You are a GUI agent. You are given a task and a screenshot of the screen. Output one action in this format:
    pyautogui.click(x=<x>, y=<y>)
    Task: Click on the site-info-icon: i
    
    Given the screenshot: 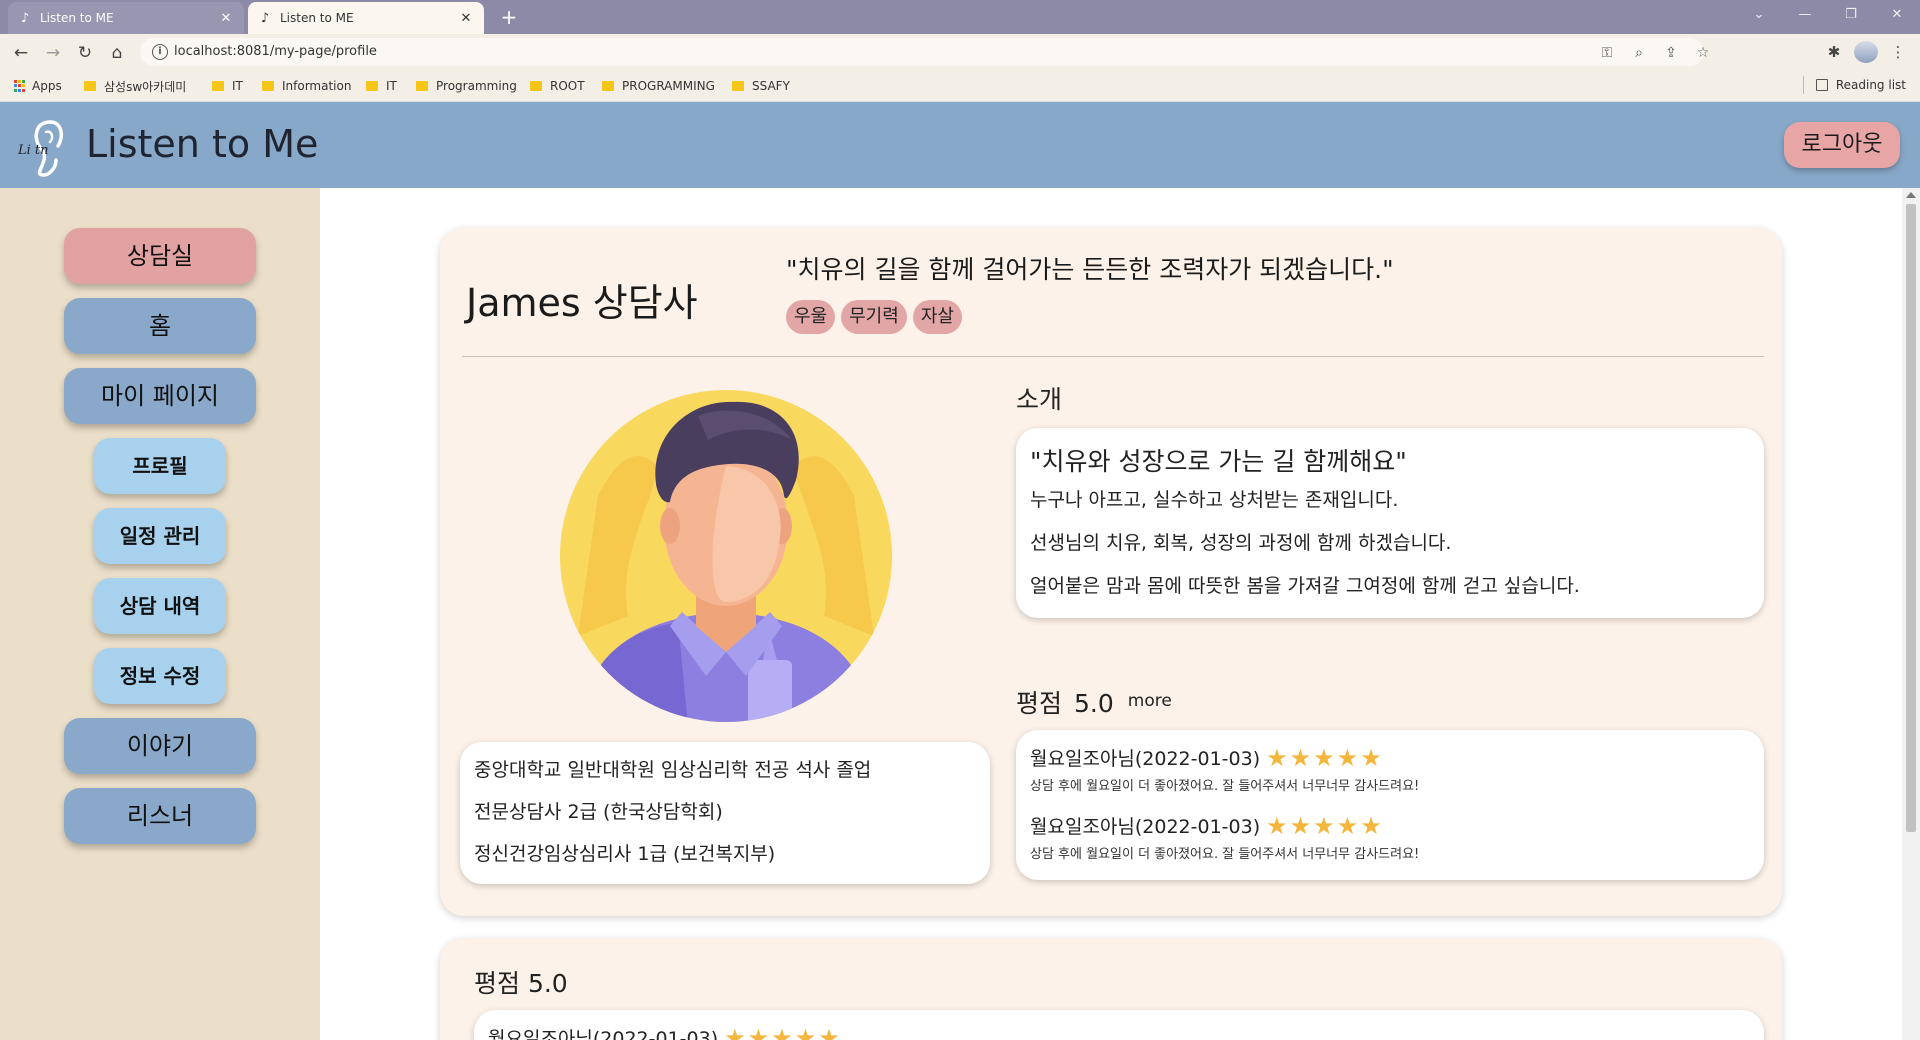 What is the action you would take?
    pyautogui.click(x=160, y=52)
    